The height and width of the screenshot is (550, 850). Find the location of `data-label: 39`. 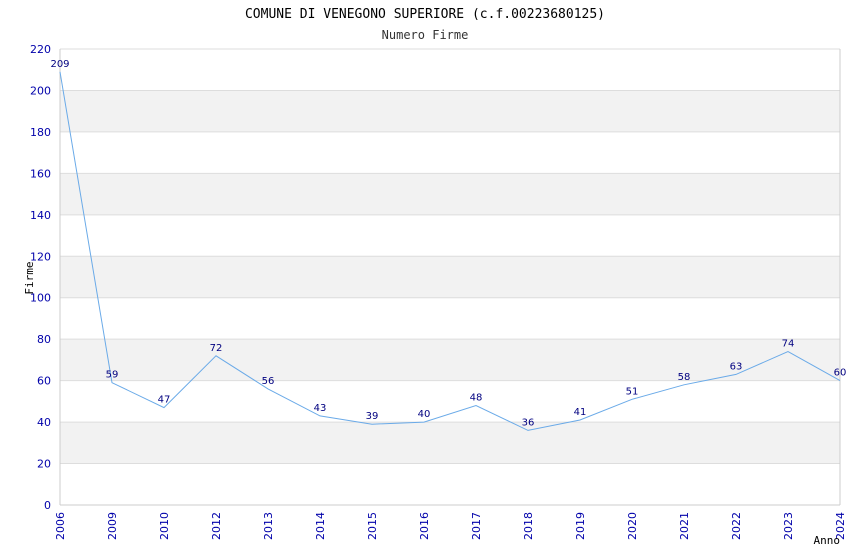

data-label: 39 is located at coordinates (372, 416).